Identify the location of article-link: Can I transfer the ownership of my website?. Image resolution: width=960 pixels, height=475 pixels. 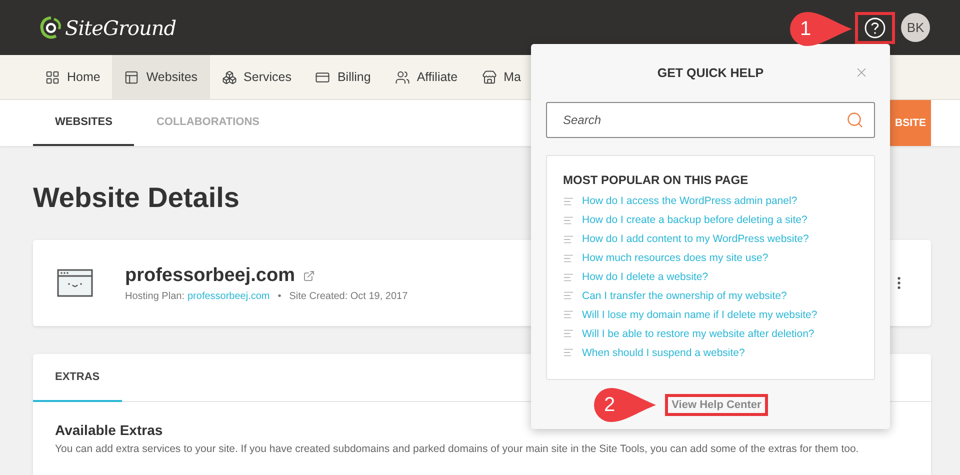
(684, 296).